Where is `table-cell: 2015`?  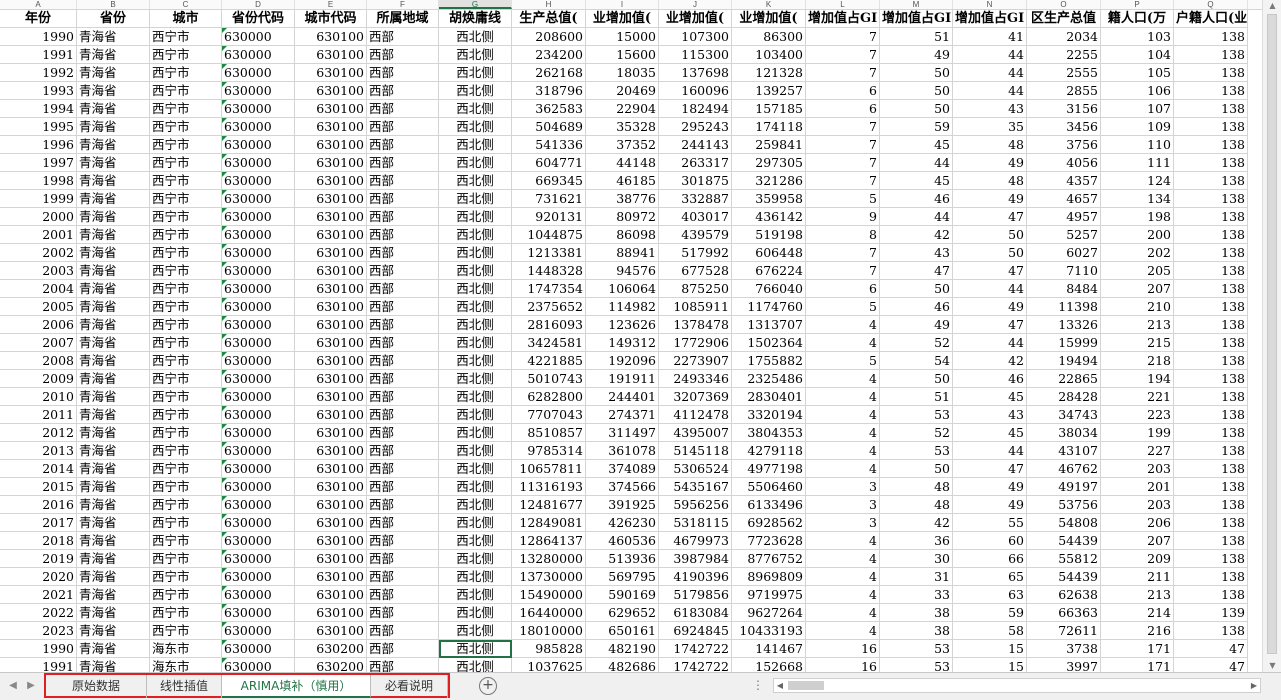
table-cell: 2015 is located at coordinates (38, 487).